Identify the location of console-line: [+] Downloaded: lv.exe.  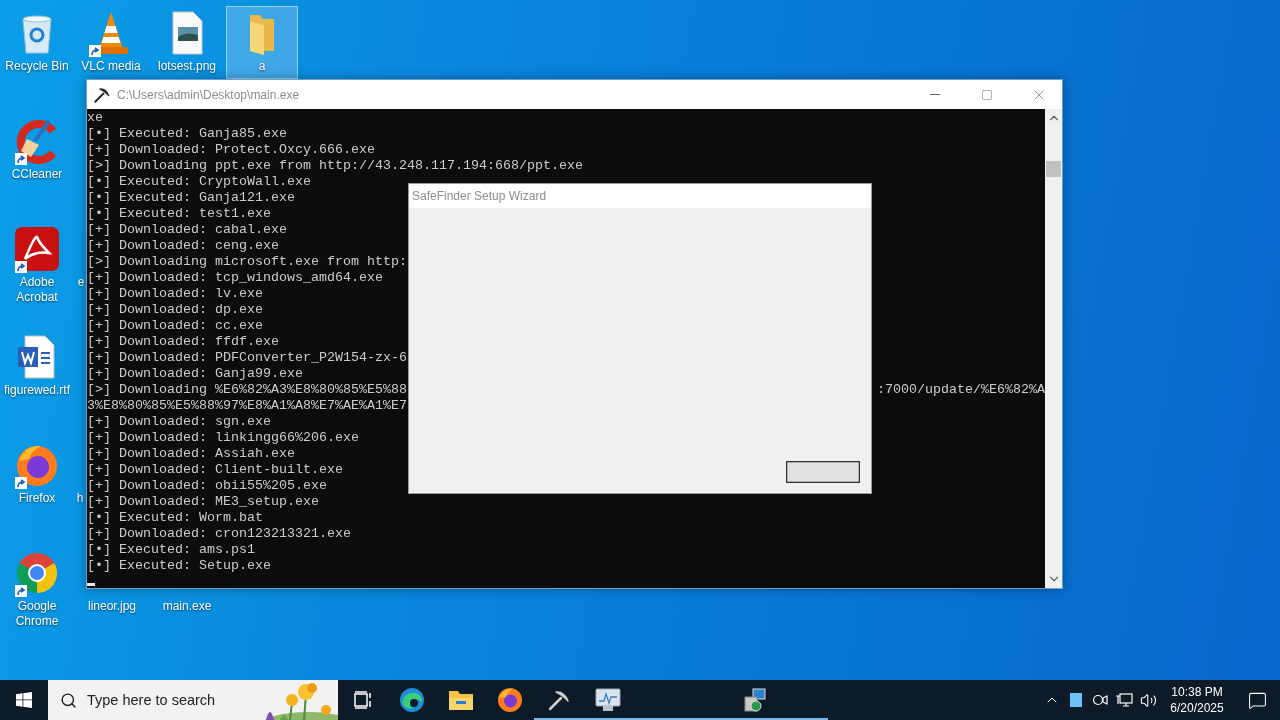
(175, 293).